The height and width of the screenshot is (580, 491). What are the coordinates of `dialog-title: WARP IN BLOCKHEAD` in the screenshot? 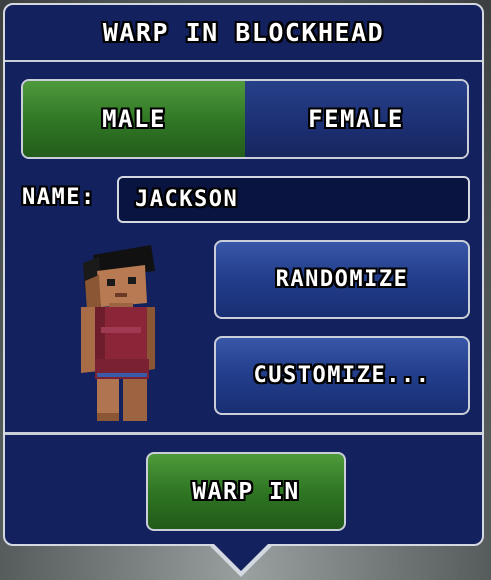 It's located at (243, 32).